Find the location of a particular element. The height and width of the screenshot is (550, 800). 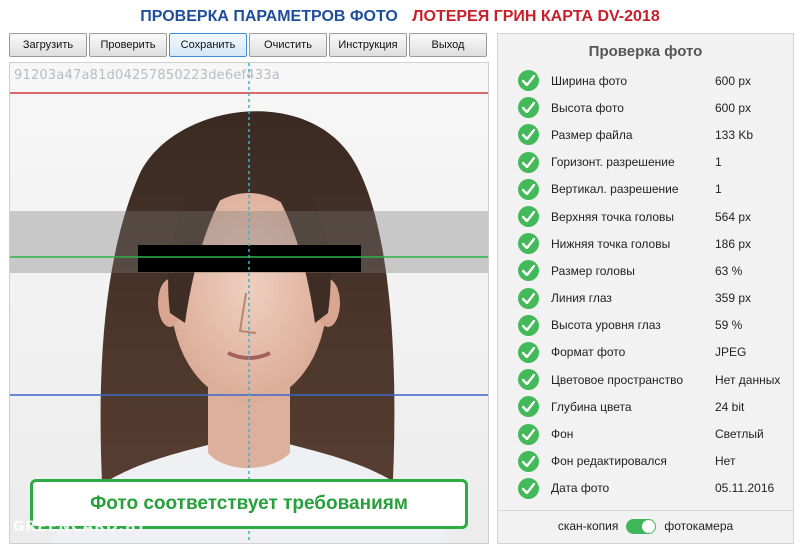

photo-hash: 91203a47a81d04257850223de6ef433a is located at coordinates (147, 75).